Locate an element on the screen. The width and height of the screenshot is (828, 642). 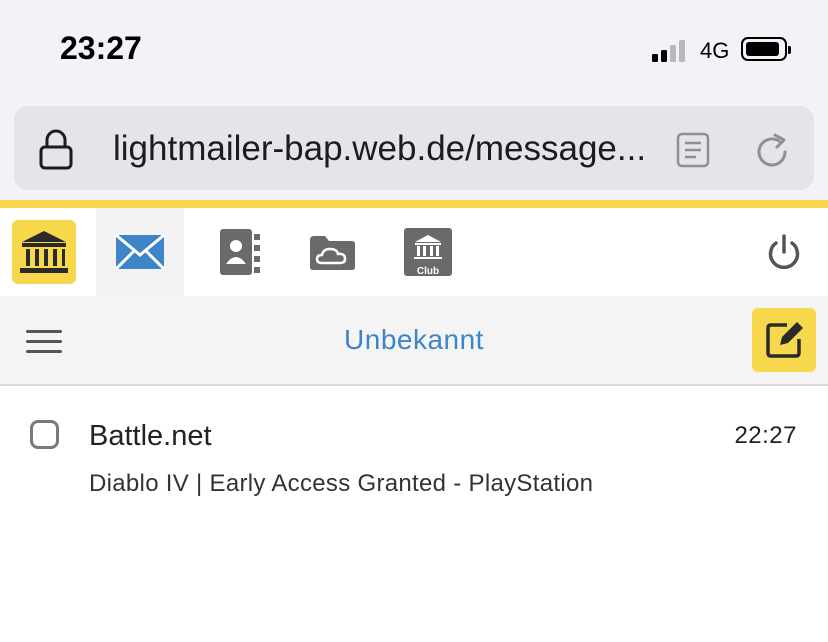
nav-contacts is located at coordinates (240, 252).